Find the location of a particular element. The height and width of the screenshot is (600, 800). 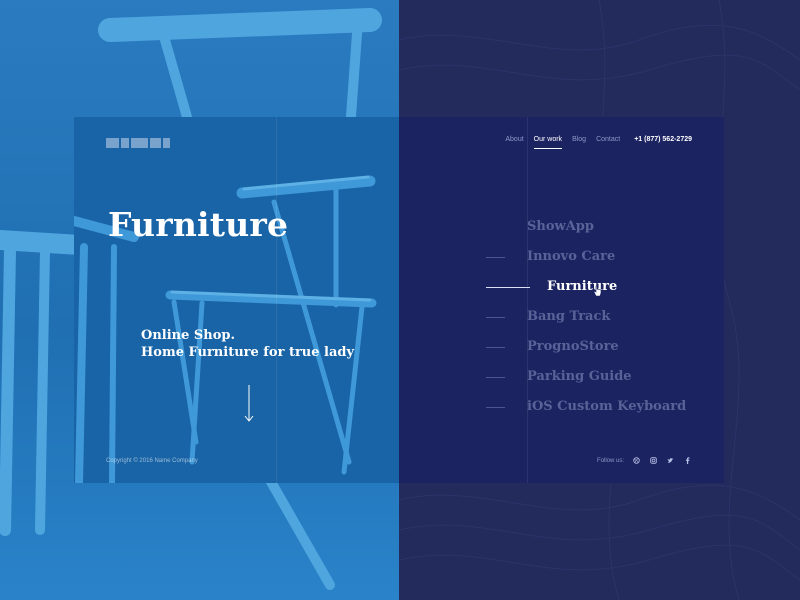

follow-us: Follow us: is located at coordinates (644, 460).